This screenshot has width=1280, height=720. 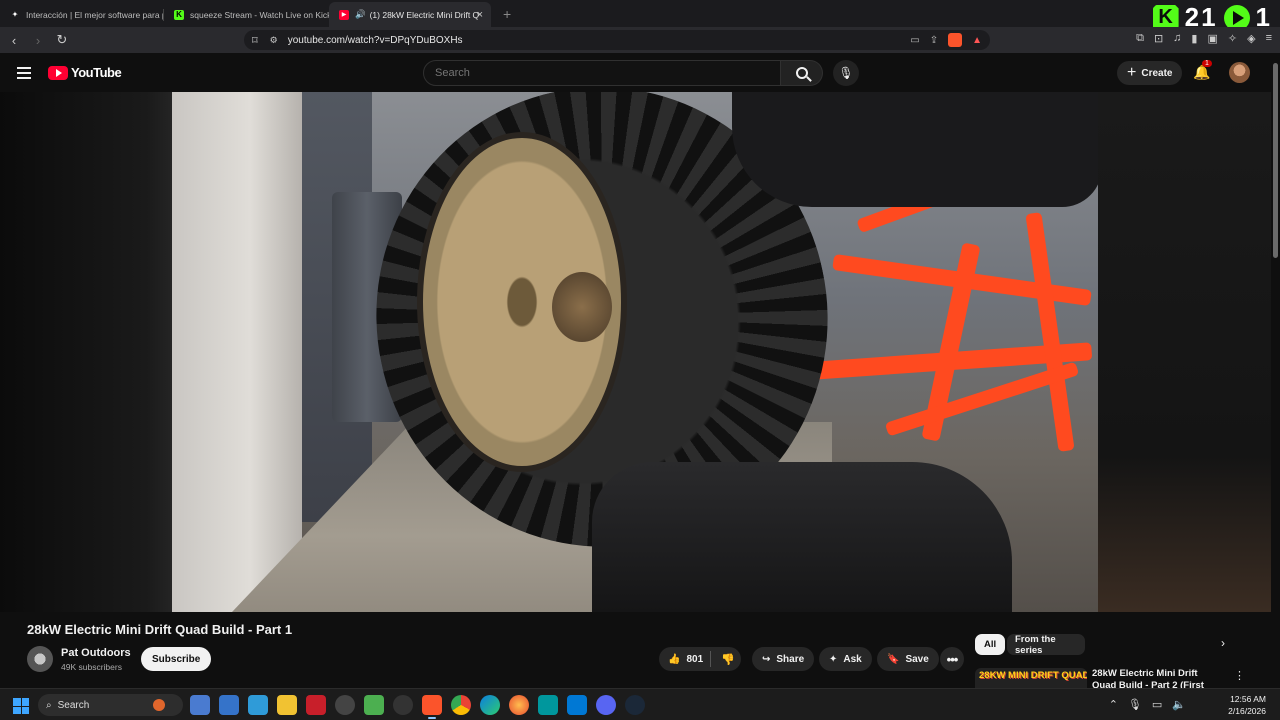 I want to click on youtube-wordmark: YouTube, so click(x=96, y=72).